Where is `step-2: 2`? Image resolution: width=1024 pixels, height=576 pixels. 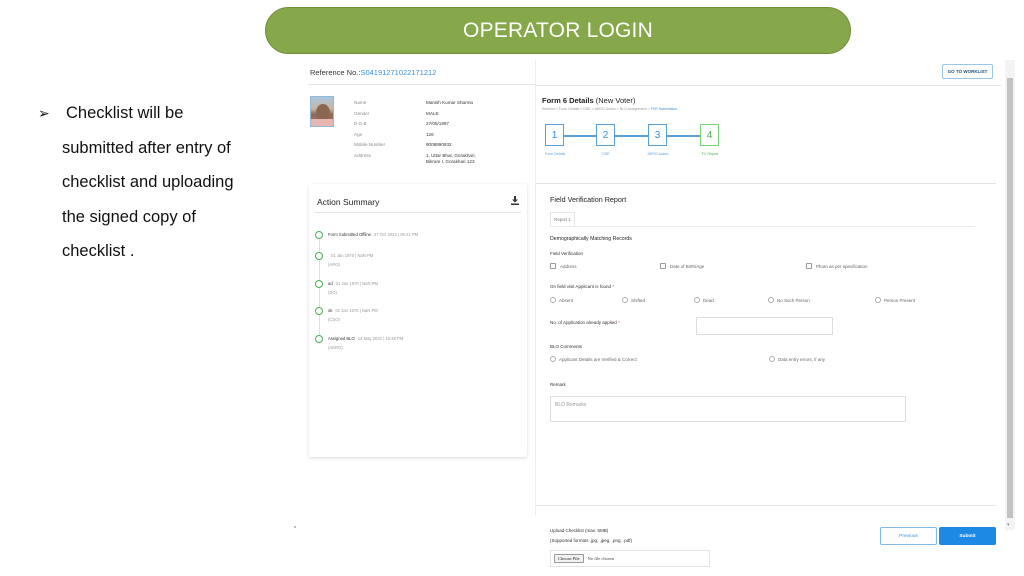 step-2: 2 is located at coordinates (605, 135).